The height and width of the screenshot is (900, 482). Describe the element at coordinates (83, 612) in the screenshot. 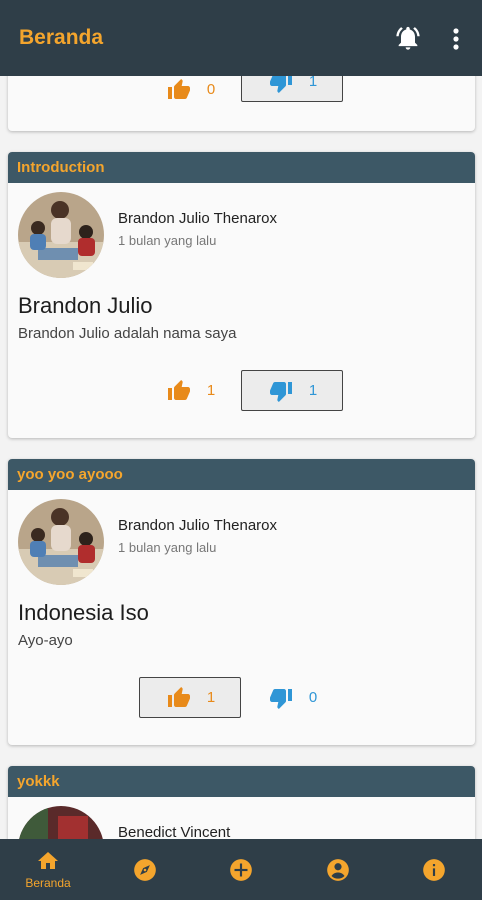

I see `post-title: Indonesia Iso` at that location.